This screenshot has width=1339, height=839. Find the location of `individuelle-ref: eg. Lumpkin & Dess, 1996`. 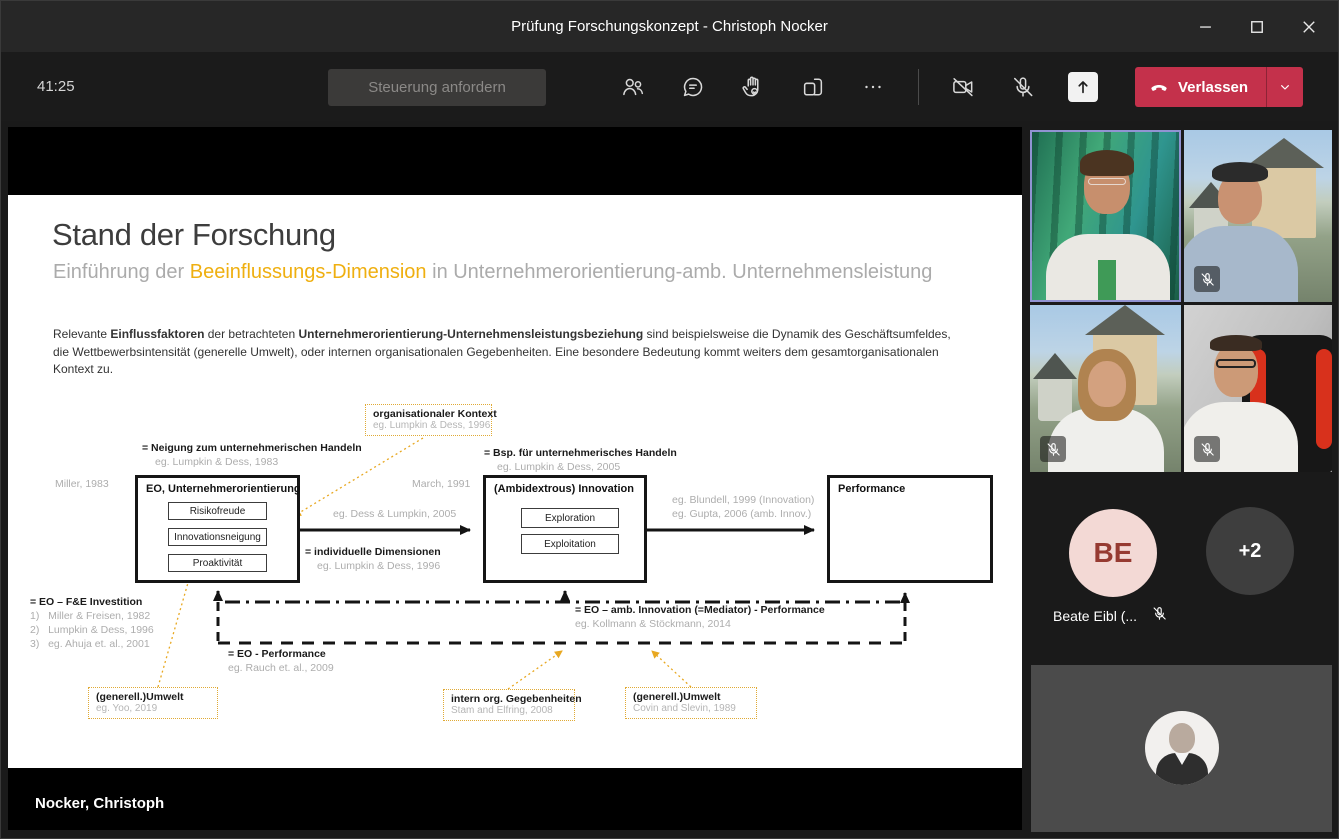

individuelle-ref: eg. Lumpkin & Dess, 1996 is located at coordinates (379, 566).